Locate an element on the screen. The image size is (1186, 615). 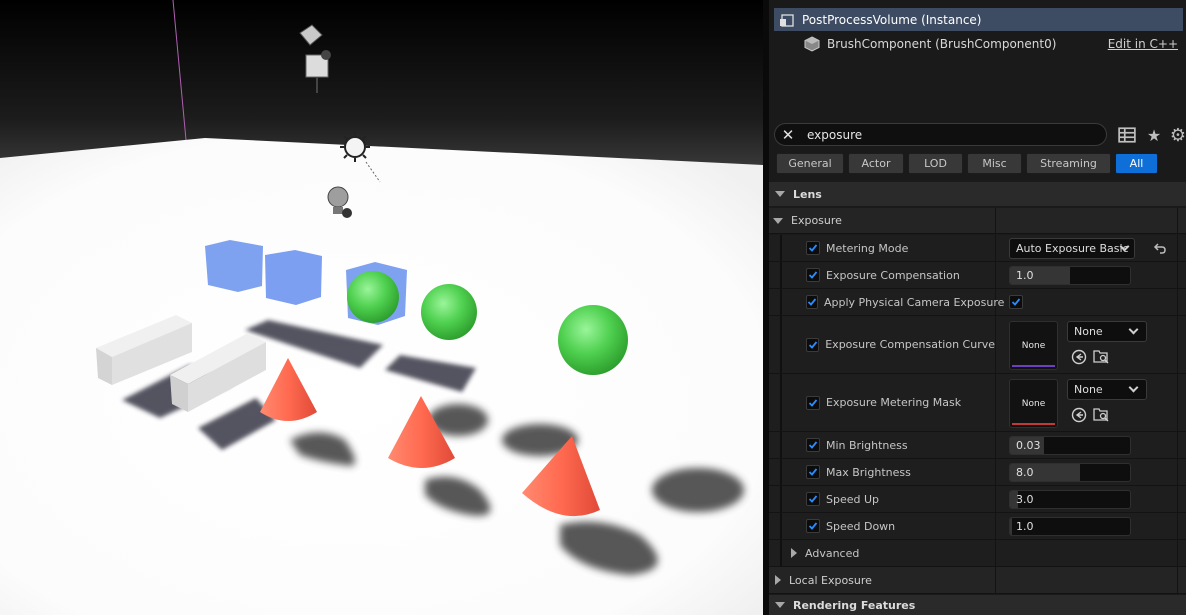
subcategory-exposure: Exposure is located at coordinates (977, 221).